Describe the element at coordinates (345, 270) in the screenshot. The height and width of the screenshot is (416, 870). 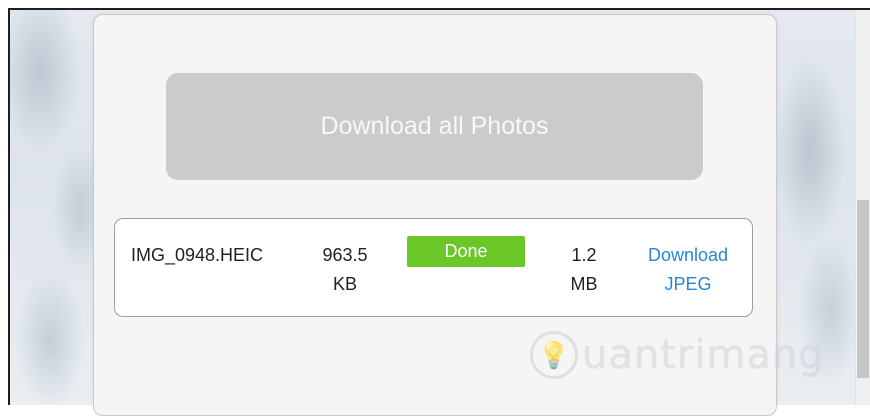
I see `original-size: 963.5 KB` at that location.